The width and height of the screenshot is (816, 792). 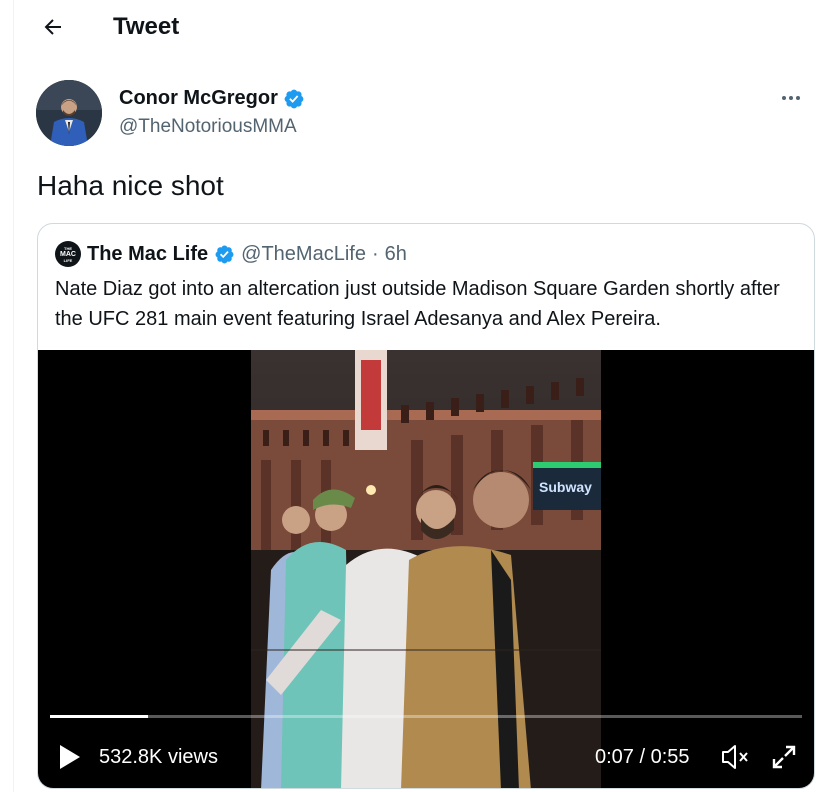 I want to click on back-button, so click(x=53, y=27).